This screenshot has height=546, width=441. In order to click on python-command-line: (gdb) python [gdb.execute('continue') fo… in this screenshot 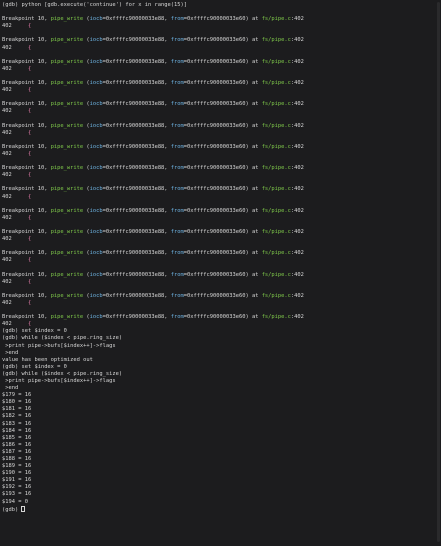, I will do `click(94, 5)`.